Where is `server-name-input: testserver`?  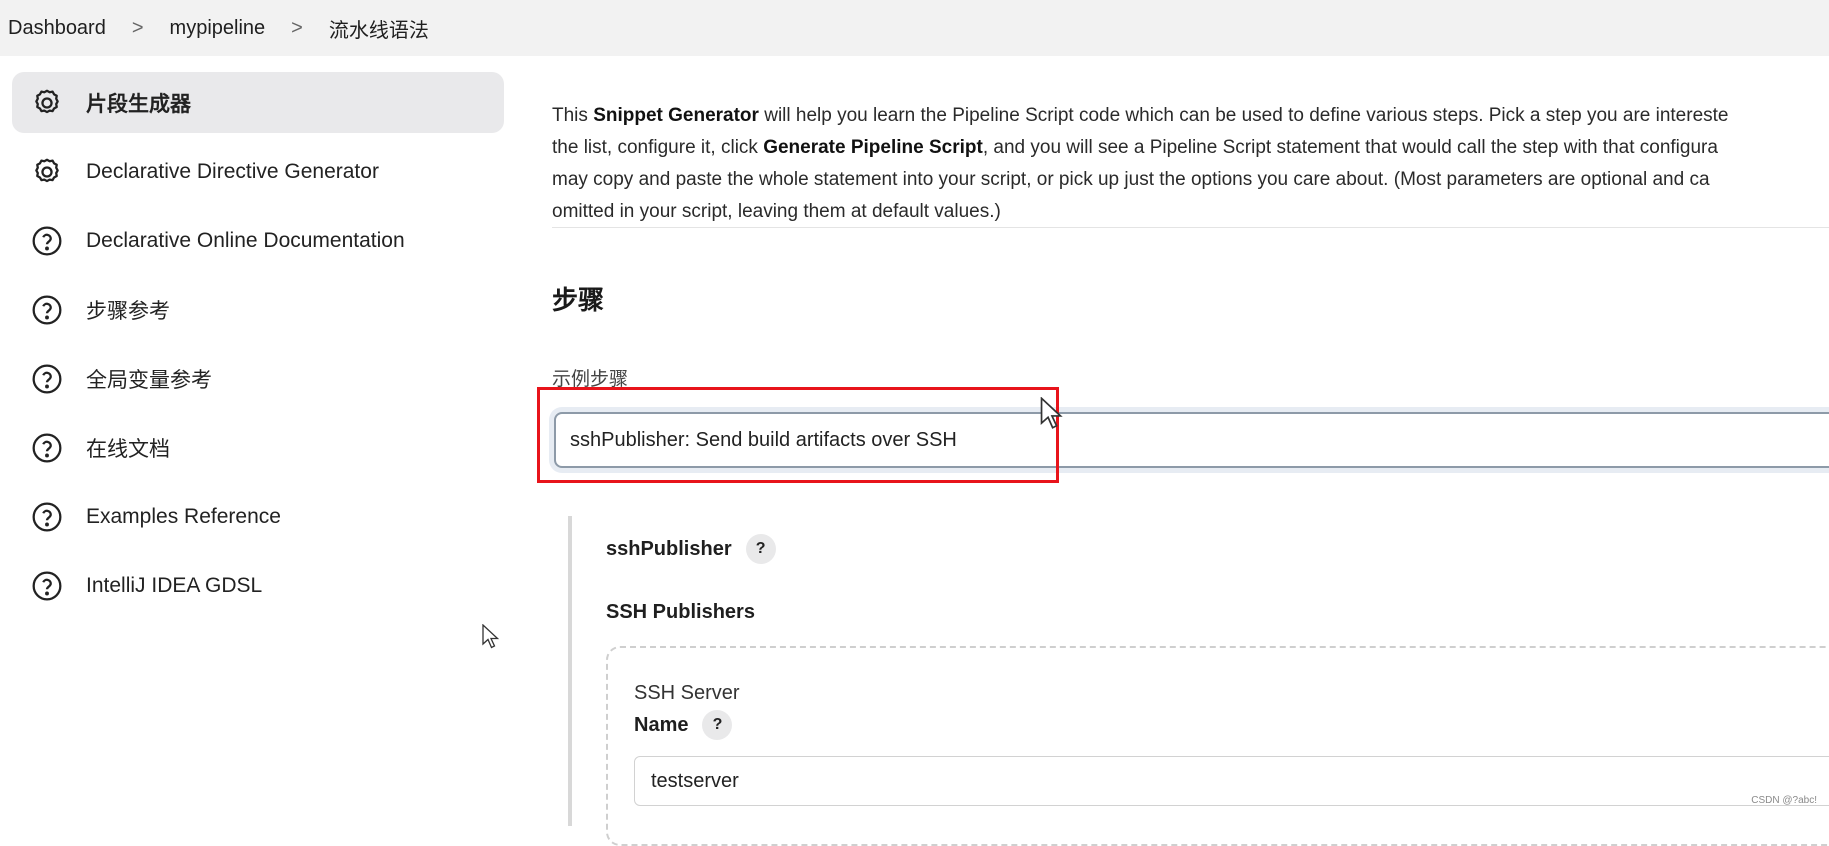
server-name-input: testserver is located at coordinates (1231, 781).